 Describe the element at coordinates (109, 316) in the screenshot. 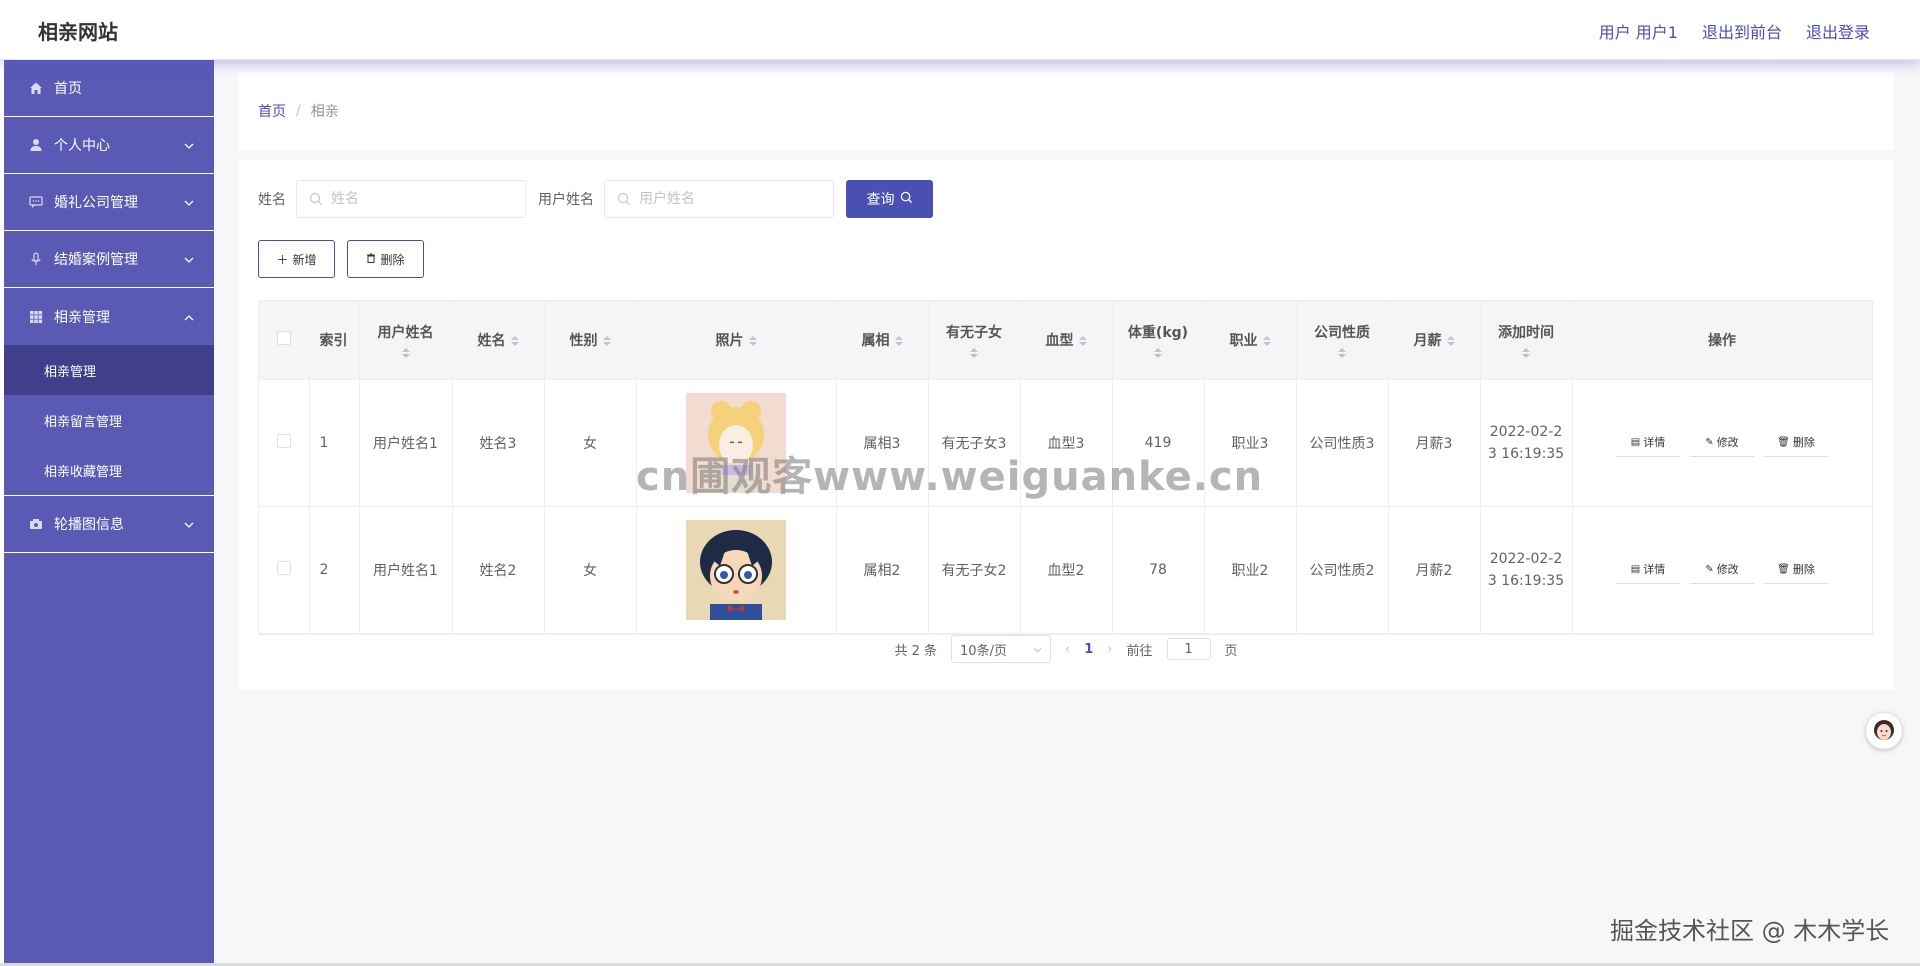

I see `sidebar-item-matchmaking: 相亲管理` at that location.